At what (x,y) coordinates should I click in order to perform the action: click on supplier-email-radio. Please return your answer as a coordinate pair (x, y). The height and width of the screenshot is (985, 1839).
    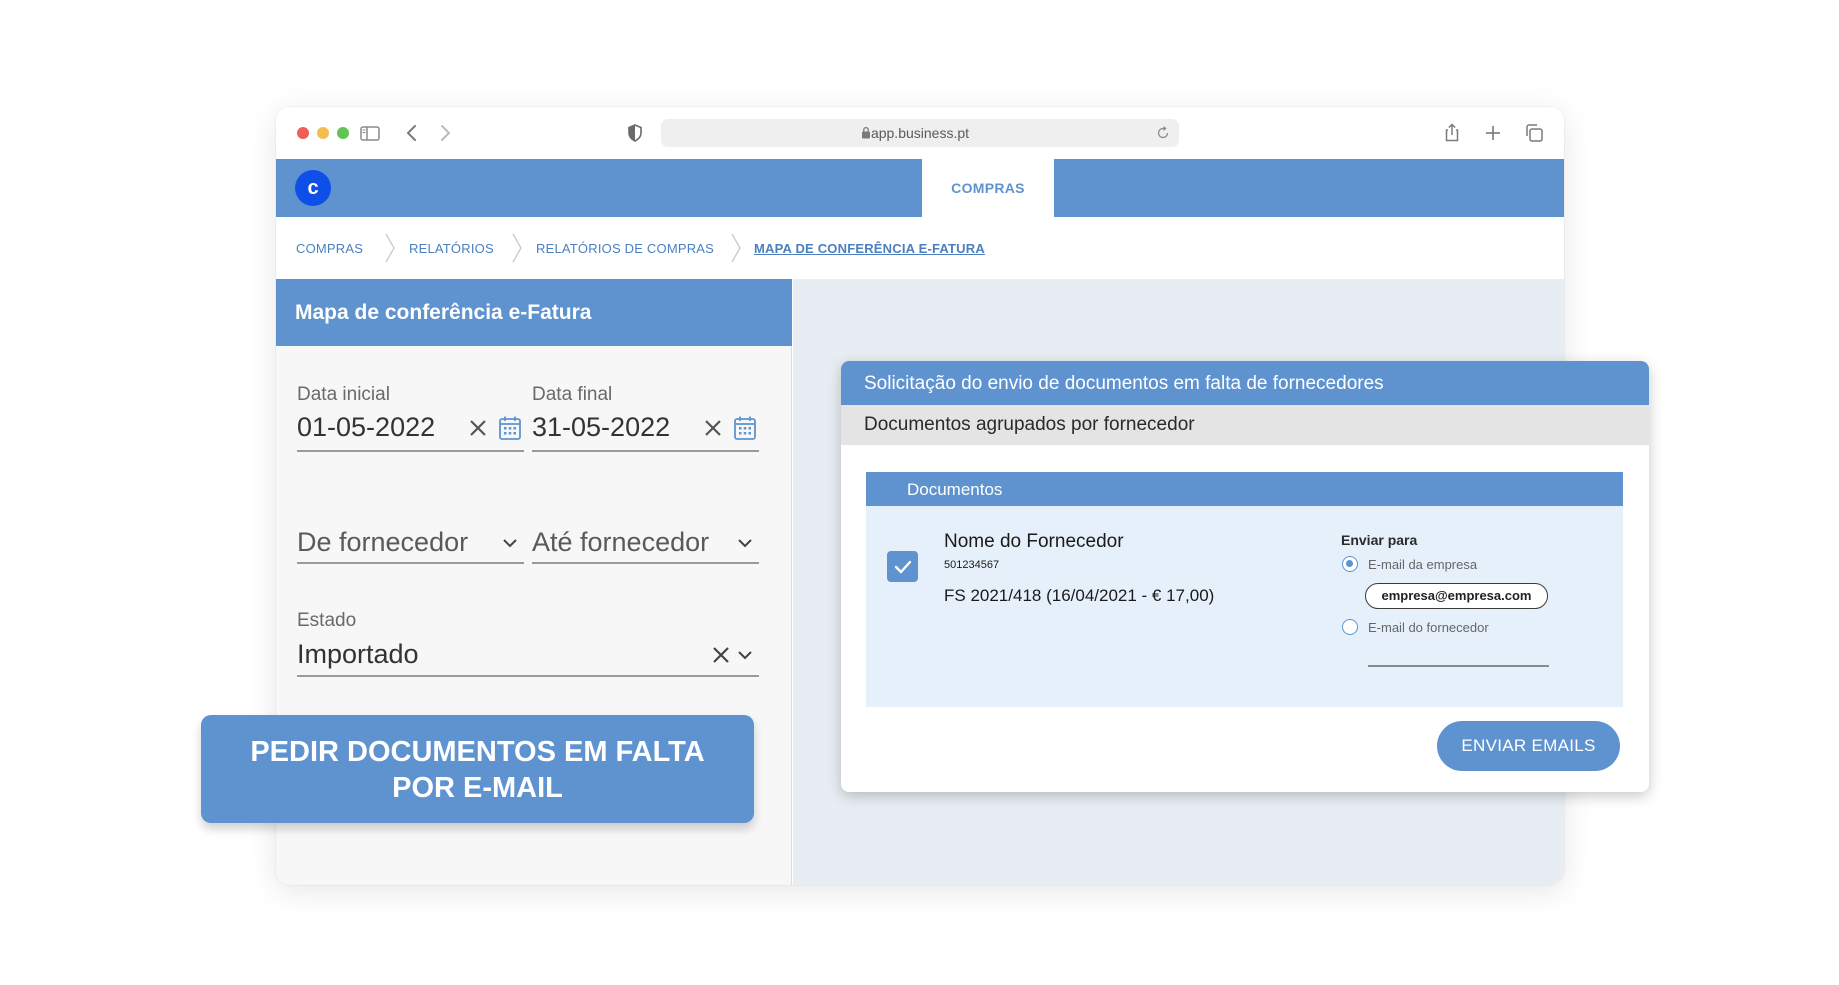
    Looking at the image, I should click on (1350, 627).